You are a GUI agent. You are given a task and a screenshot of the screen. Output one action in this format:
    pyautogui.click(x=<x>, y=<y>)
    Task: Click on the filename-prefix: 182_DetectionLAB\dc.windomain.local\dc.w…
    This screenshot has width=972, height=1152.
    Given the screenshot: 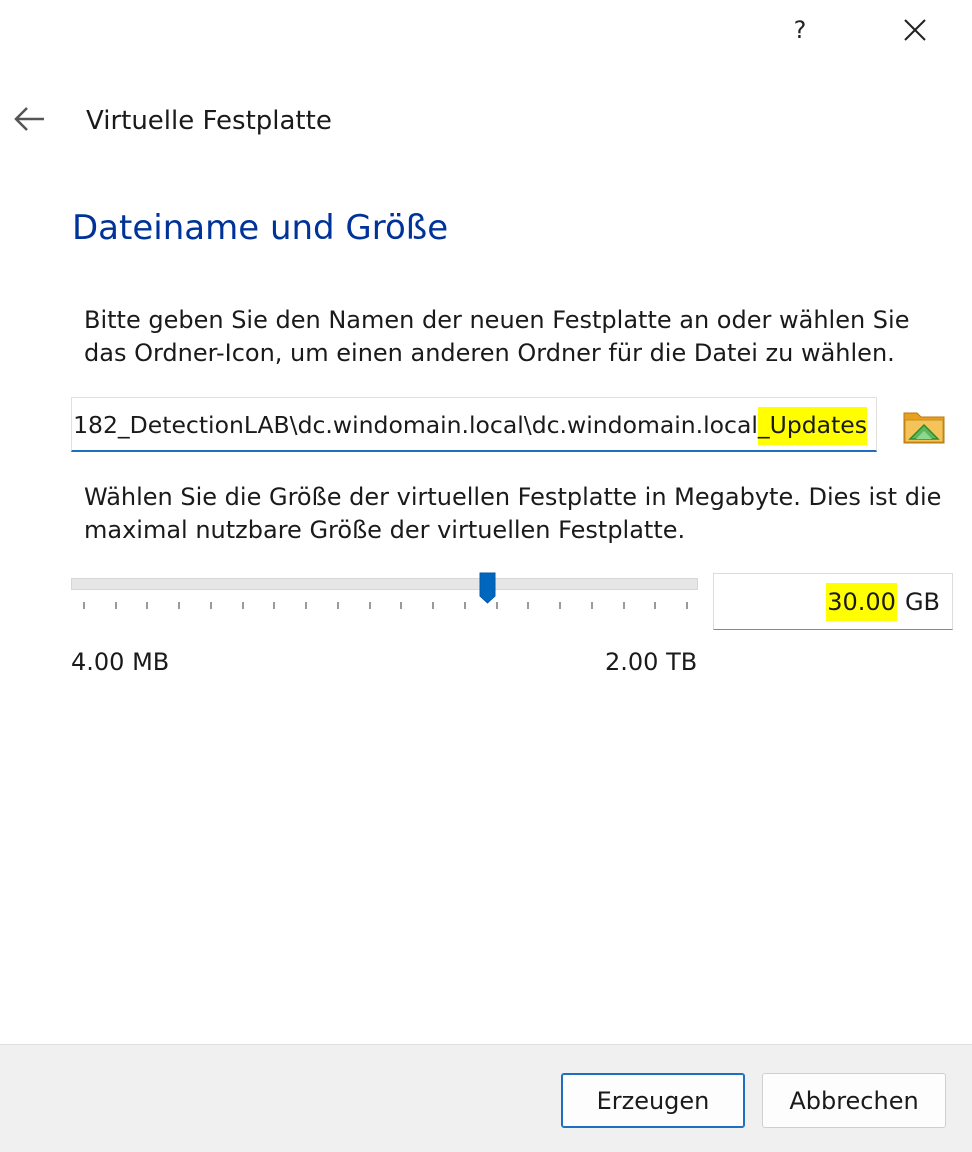 What is the action you would take?
    pyautogui.click(x=415, y=425)
    